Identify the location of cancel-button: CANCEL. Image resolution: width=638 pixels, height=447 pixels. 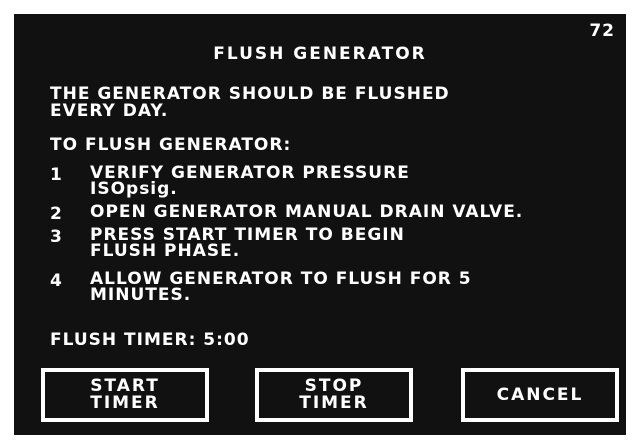
(540, 395).